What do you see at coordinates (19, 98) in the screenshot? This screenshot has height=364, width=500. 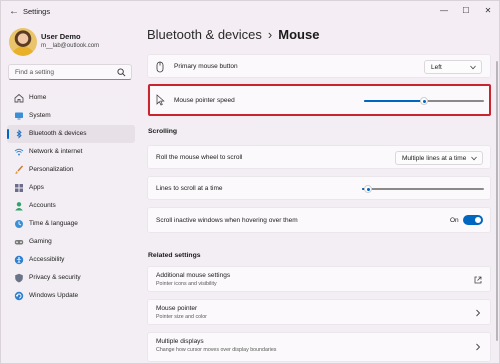 I see `home-icon` at bounding box center [19, 98].